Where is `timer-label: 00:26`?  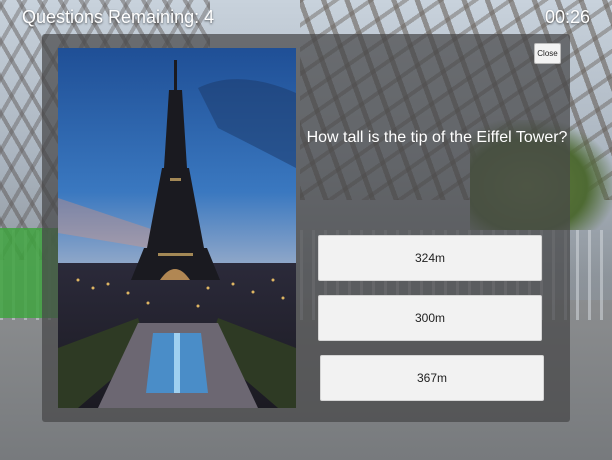 timer-label: 00:26 is located at coordinates (567, 17).